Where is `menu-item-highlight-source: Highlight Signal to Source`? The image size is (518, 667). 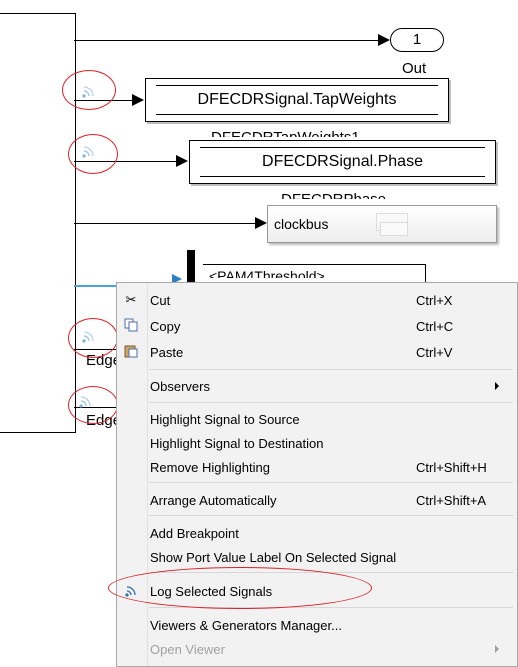 menu-item-highlight-source: Highlight Signal to Source is located at coordinates (317, 419).